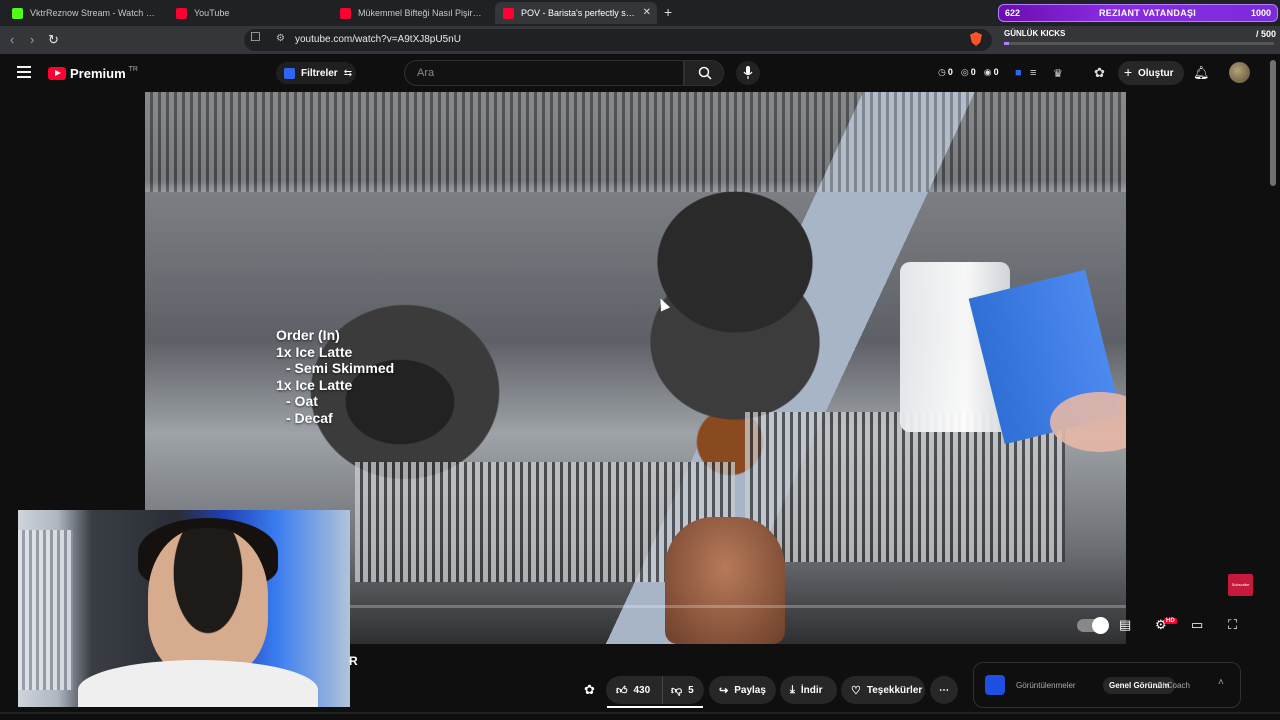  Describe the element at coordinates (945, 72) in the screenshot. I see `clock-icon: ◷ 0` at that location.